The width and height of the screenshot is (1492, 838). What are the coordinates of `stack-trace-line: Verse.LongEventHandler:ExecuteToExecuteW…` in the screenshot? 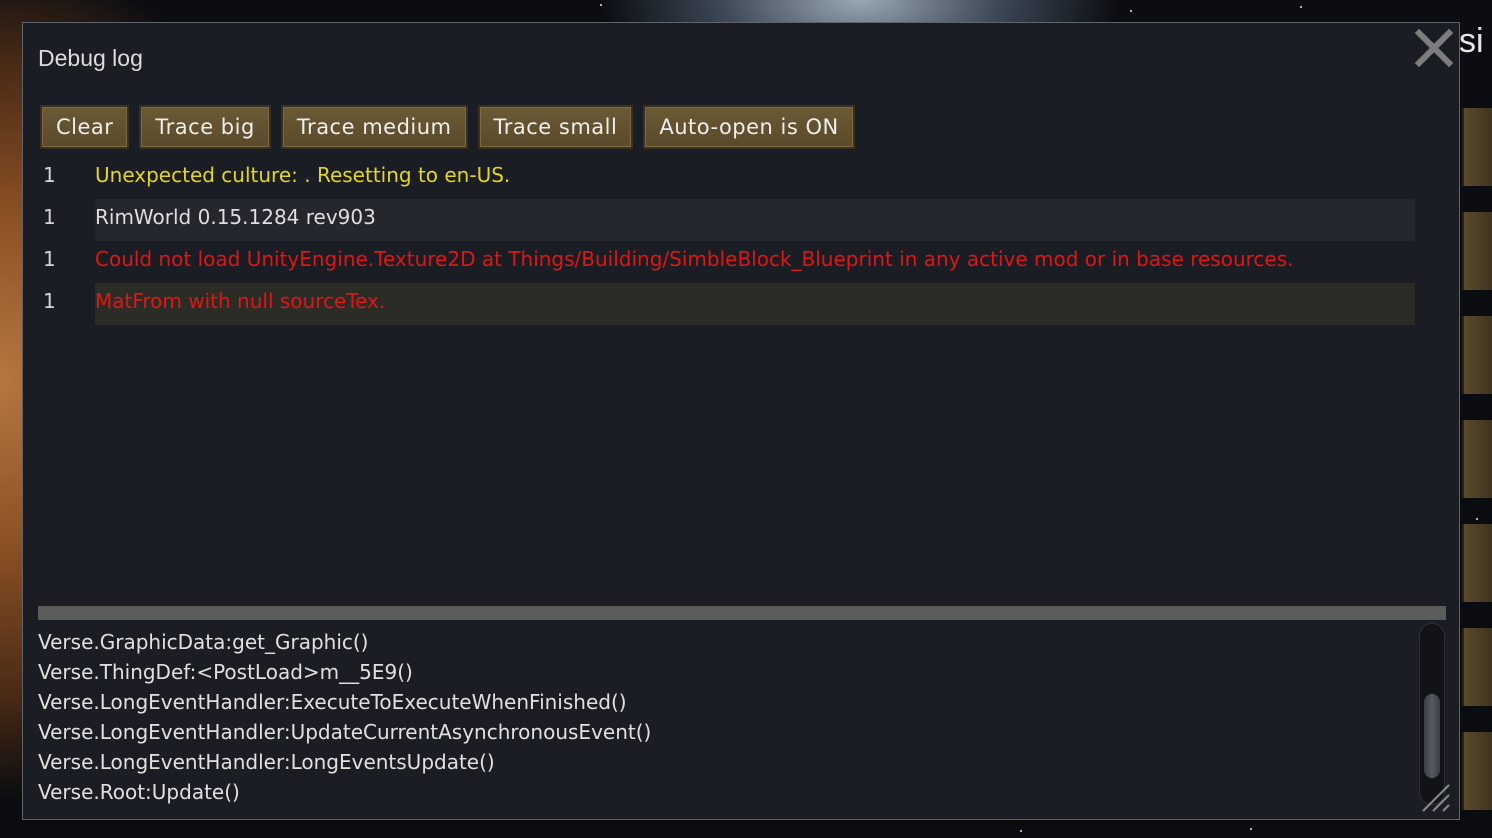 It's located at (332, 702).